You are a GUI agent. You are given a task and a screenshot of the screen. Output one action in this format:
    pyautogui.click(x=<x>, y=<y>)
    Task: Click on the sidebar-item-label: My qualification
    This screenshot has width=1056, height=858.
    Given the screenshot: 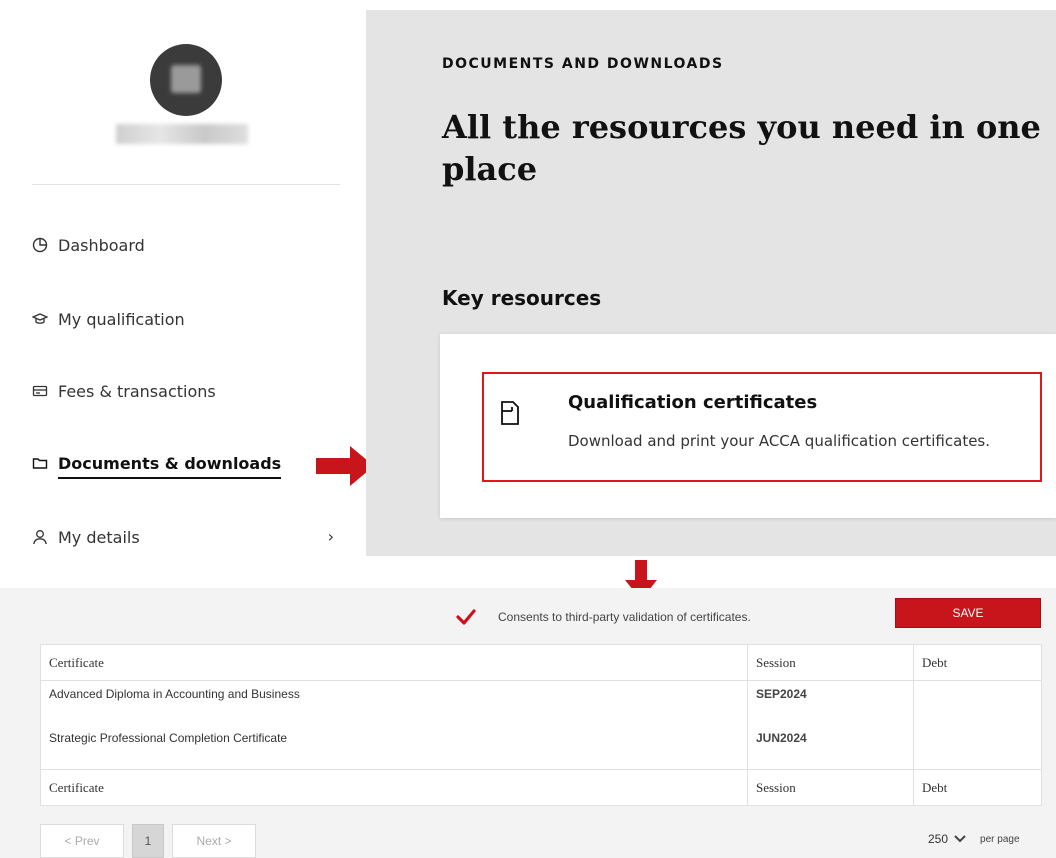 What is the action you would take?
    pyautogui.click(x=121, y=319)
    